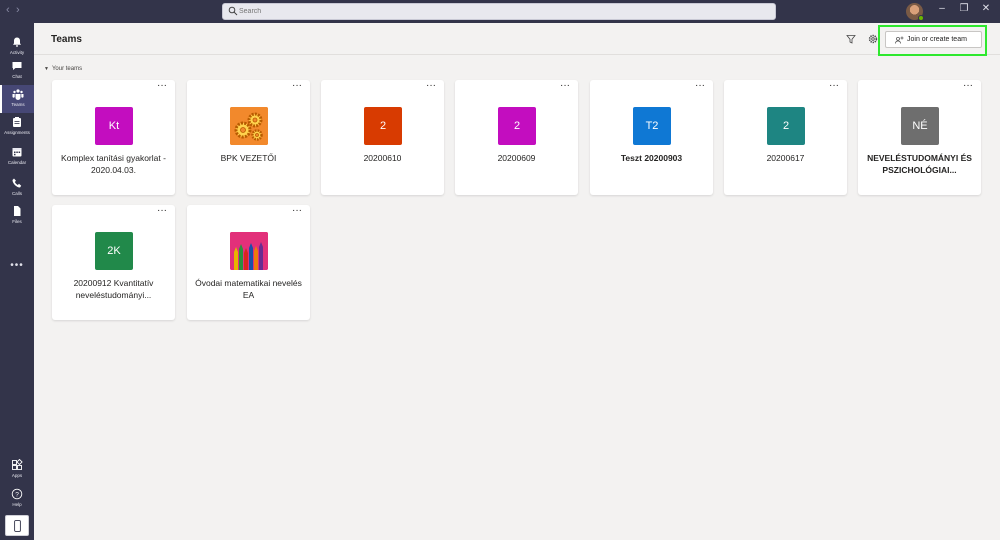 This screenshot has height=540, width=1000. I want to click on mobile-app-button, so click(17, 525).